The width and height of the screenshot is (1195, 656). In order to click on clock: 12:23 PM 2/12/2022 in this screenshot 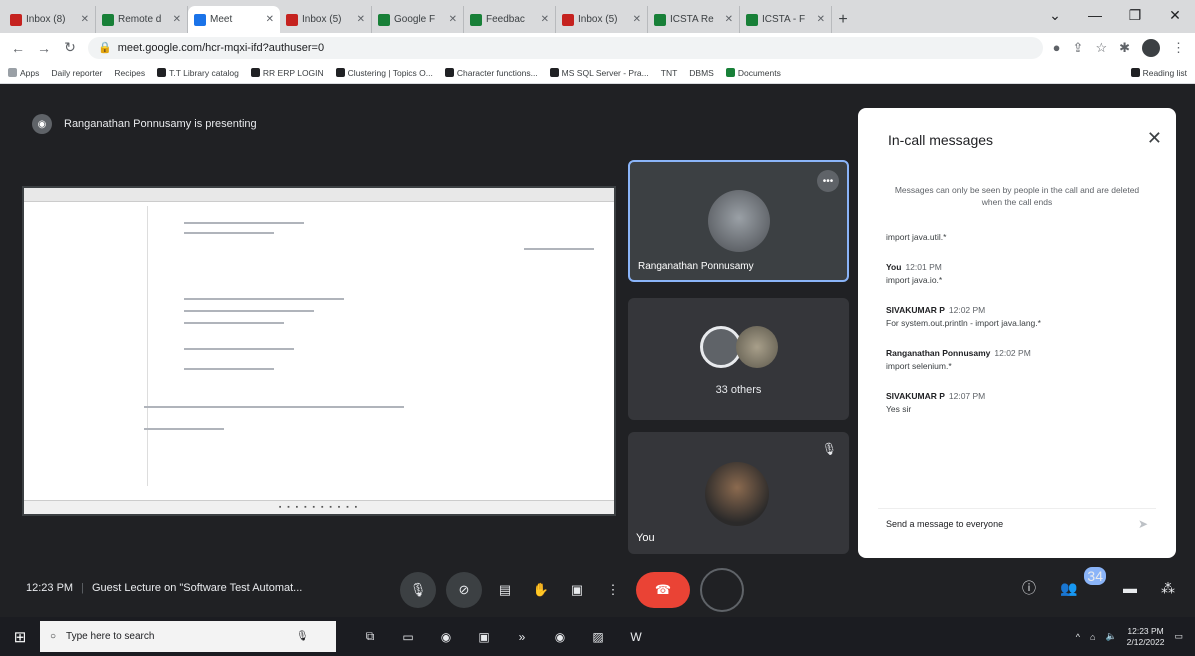, I will do `click(1146, 637)`.